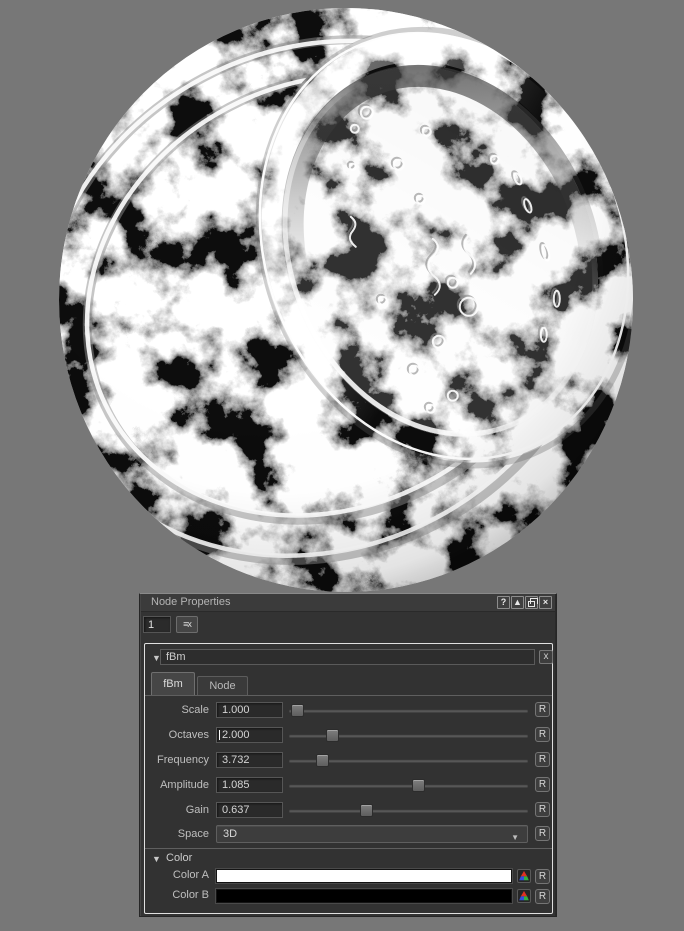 The height and width of the screenshot is (931, 684). I want to click on param-row-gain: Gain 0.637 R, so click(348, 814).